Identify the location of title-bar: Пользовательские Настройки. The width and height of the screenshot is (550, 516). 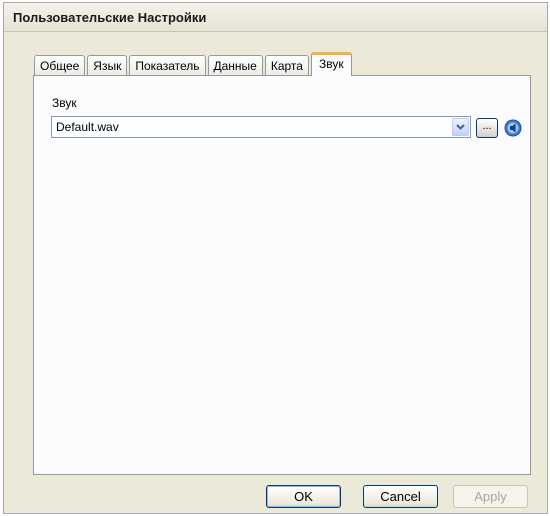
(275, 17).